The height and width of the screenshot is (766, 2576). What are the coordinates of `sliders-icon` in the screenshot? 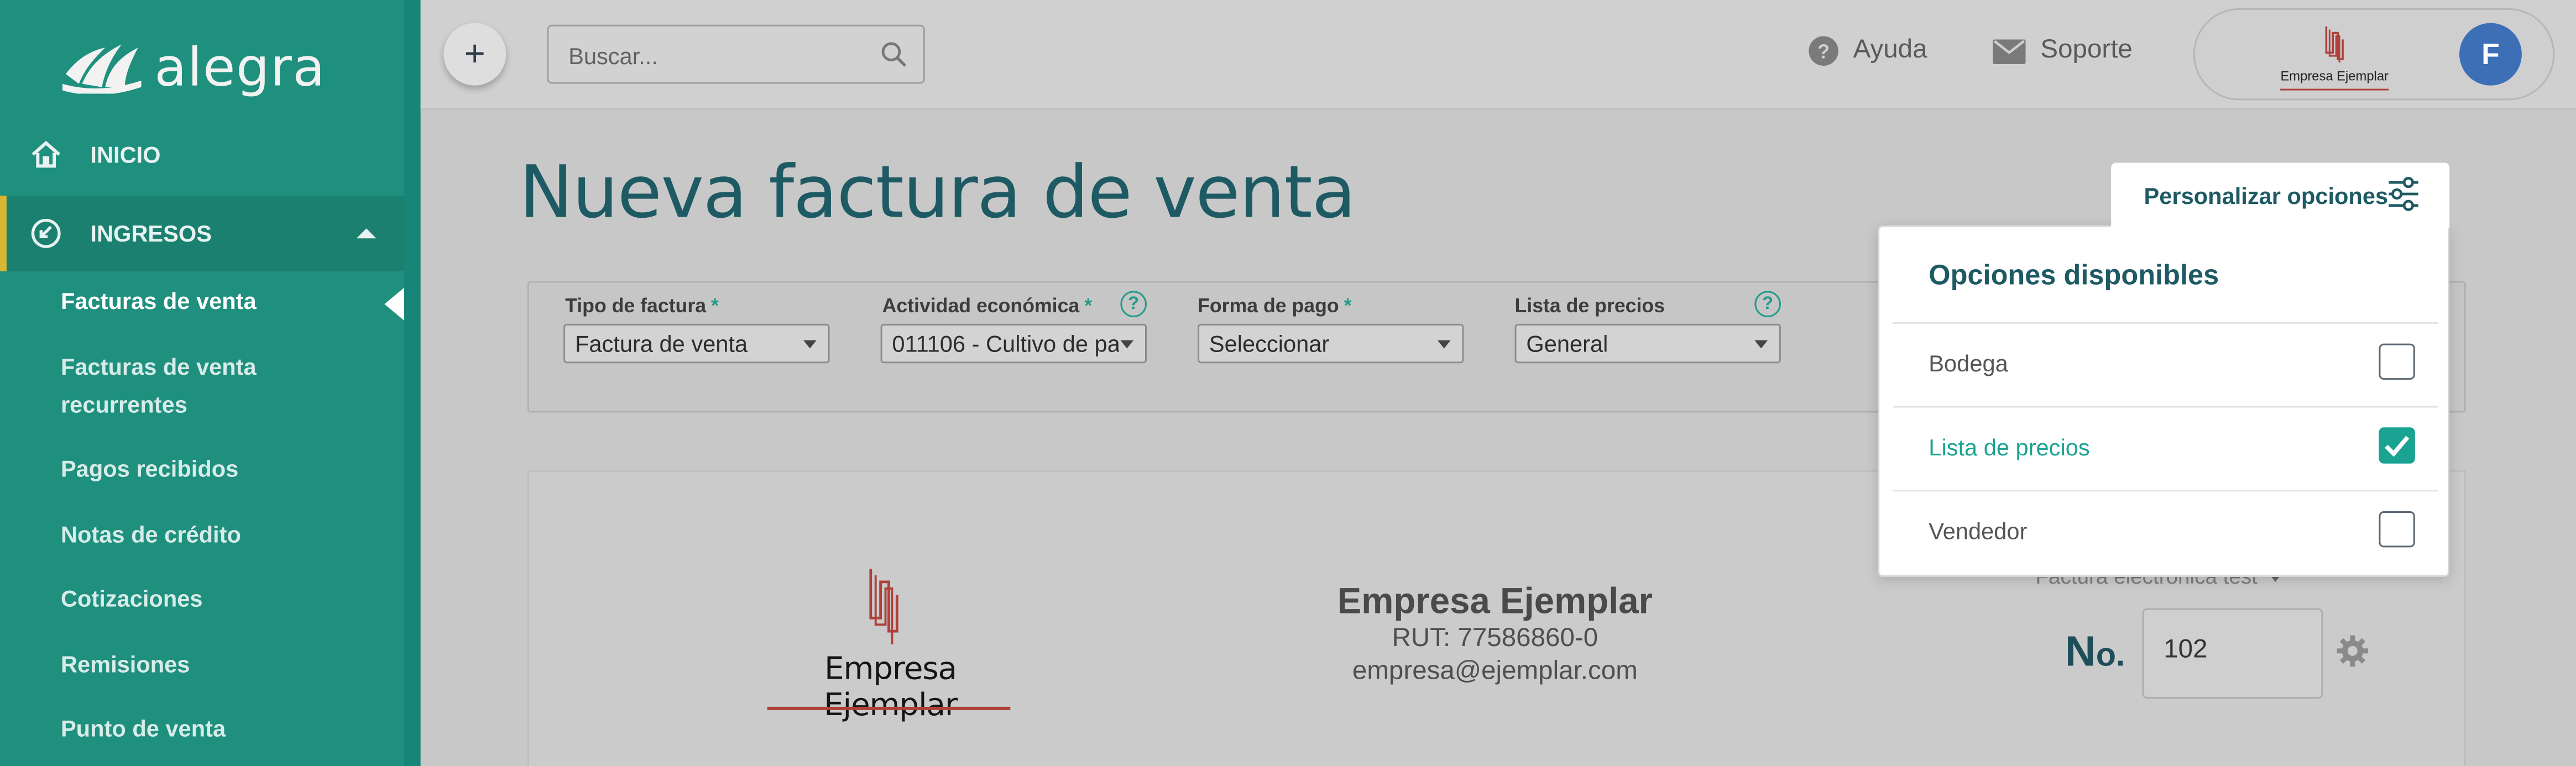 It's located at (2403, 196).